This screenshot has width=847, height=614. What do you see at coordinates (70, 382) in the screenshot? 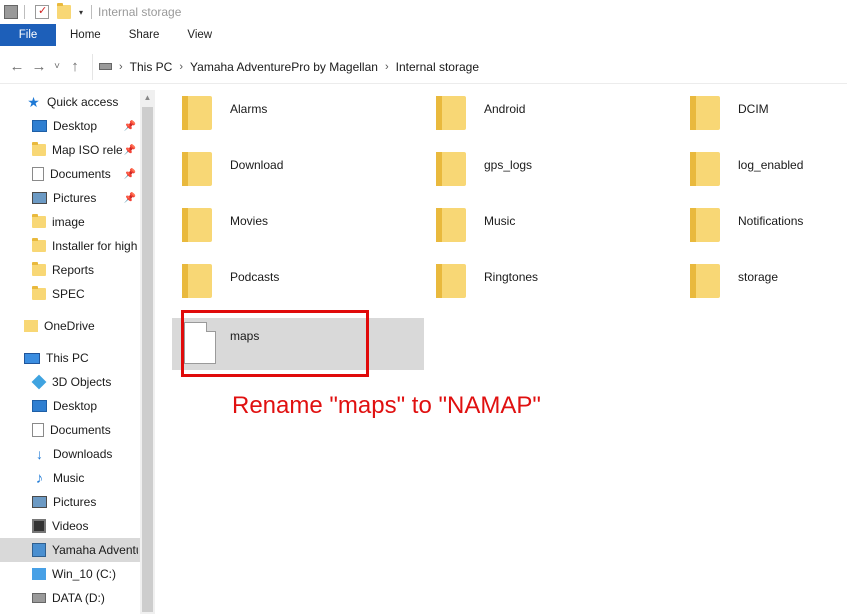
I see `nav-item-3d-objects: 3D Objects` at bounding box center [70, 382].